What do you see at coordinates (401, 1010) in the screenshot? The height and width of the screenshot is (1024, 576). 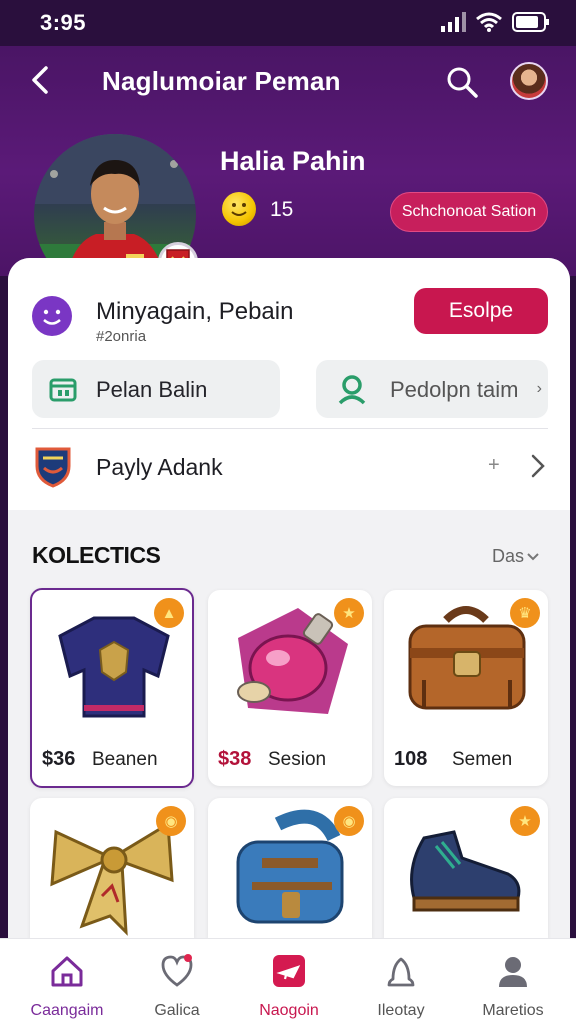 I see `nav-label: Ileotay` at bounding box center [401, 1010].